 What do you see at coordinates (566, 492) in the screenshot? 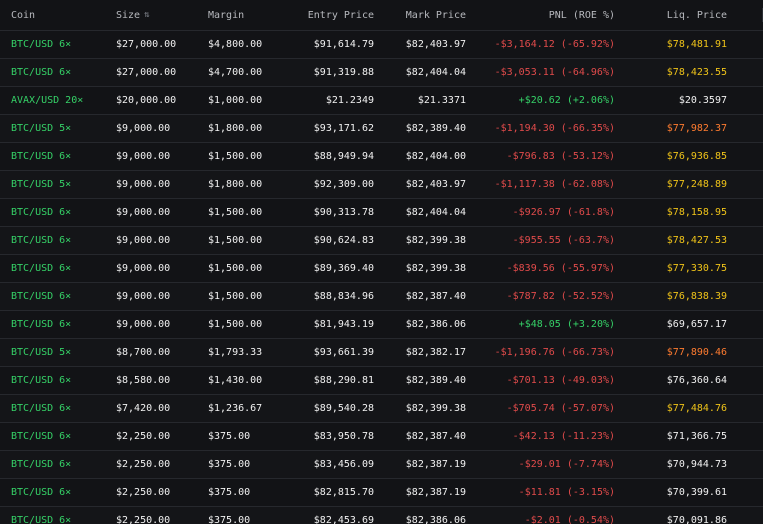
I see `pnl-cell: -$11.81 (-3.15%)` at bounding box center [566, 492].